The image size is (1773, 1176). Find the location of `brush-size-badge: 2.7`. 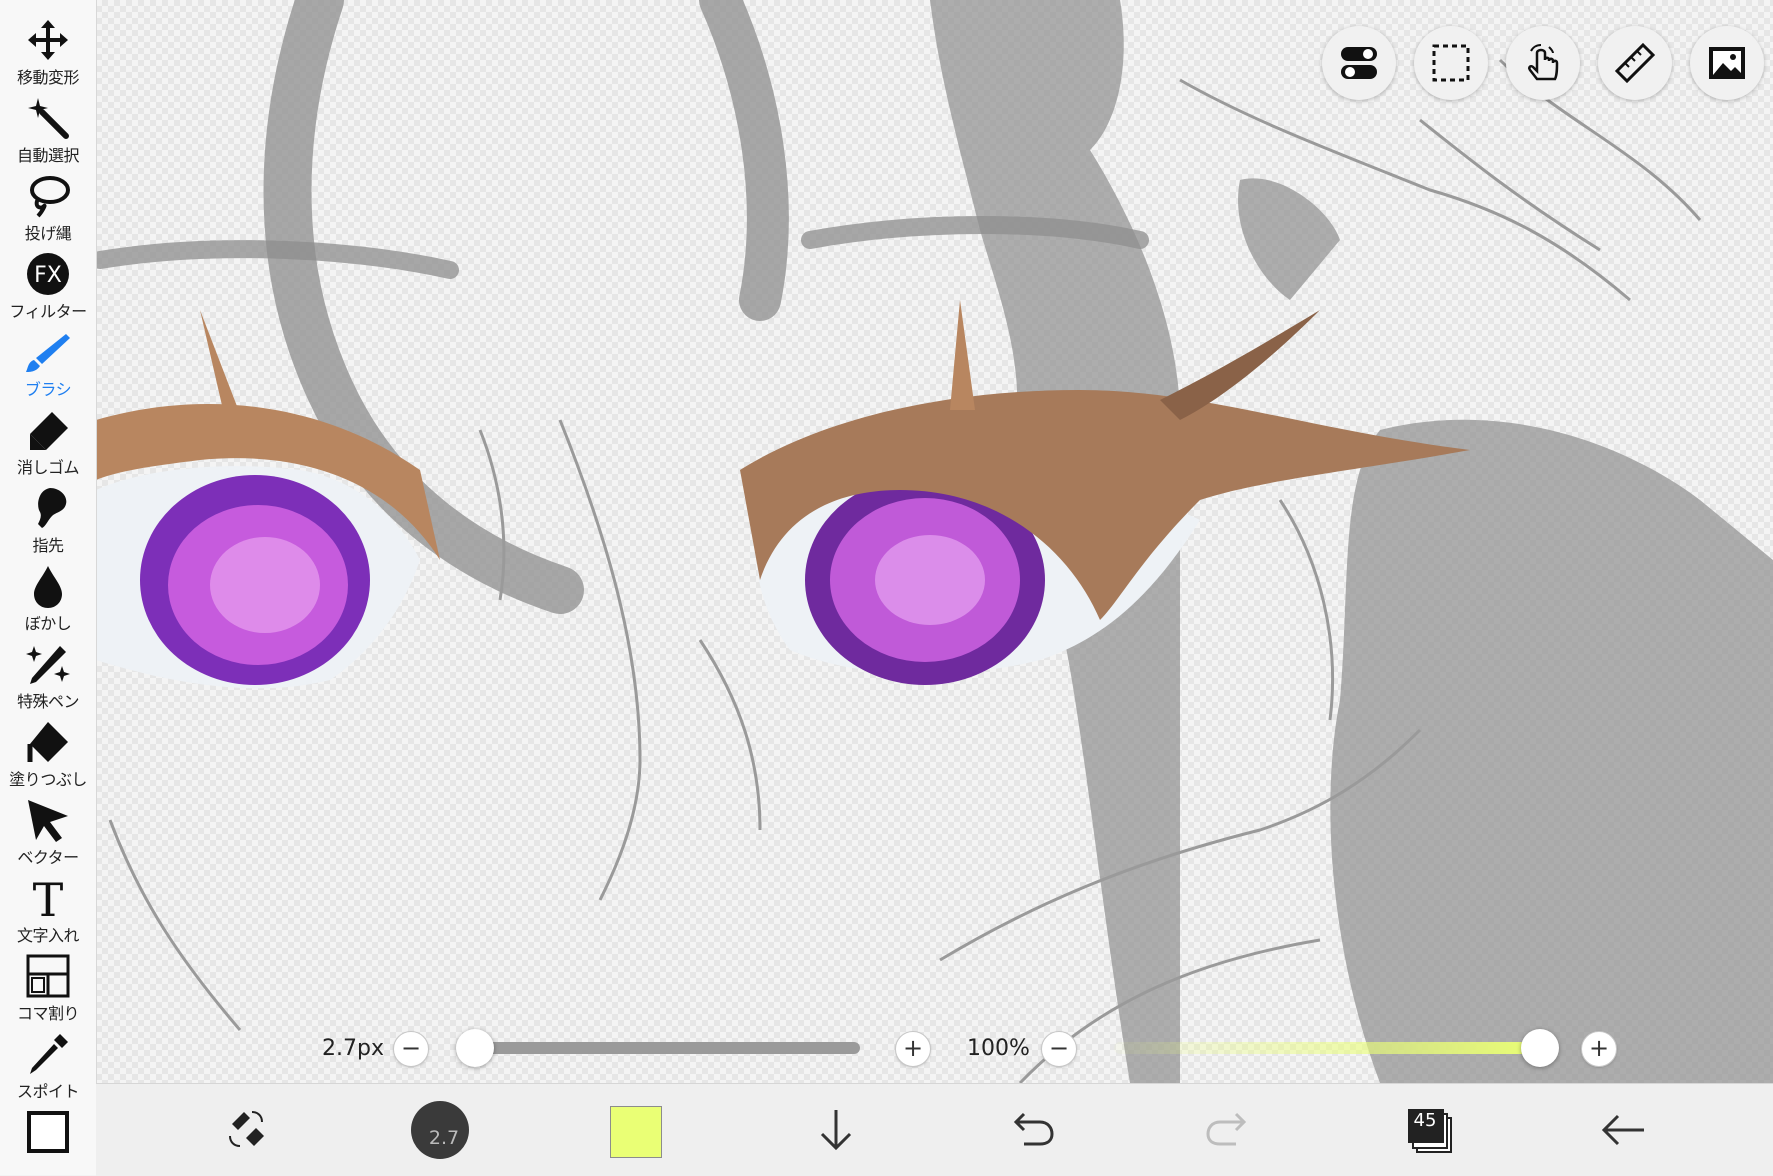

brush-size-badge: 2.7 is located at coordinates (440, 1130).